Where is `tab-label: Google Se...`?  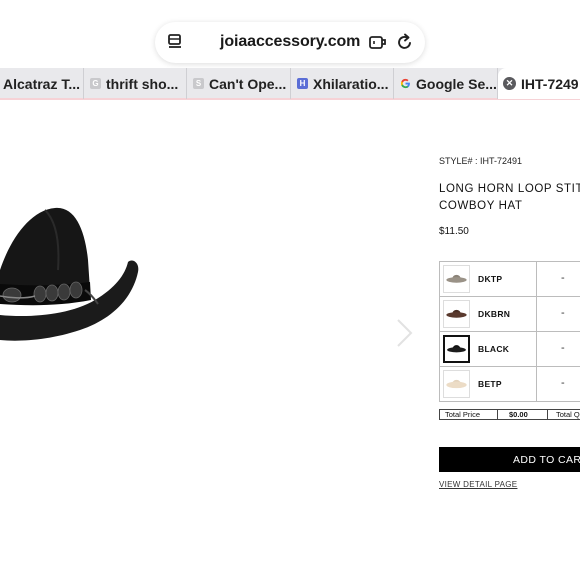 tab-label: Google Se... is located at coordinates (456, 83).